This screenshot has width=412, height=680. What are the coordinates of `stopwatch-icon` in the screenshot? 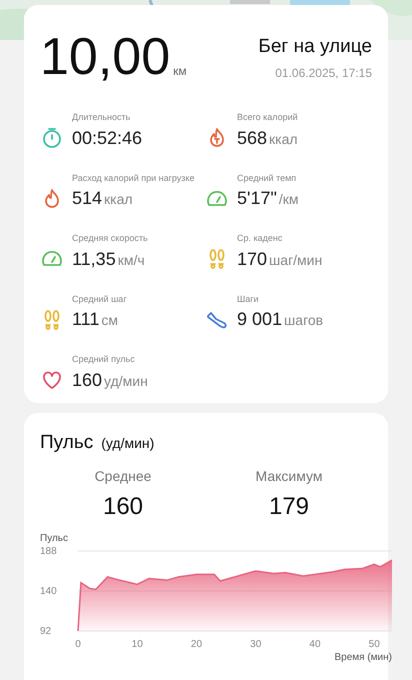 It's located at (52, 138).